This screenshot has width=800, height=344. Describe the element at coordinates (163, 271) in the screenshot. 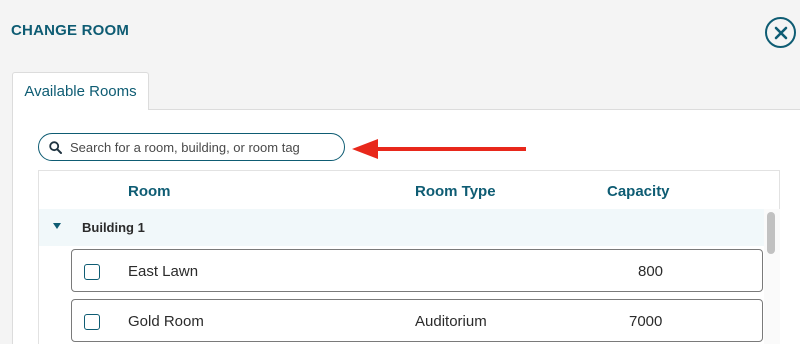

I see `room-name: East Lawn` at that location.